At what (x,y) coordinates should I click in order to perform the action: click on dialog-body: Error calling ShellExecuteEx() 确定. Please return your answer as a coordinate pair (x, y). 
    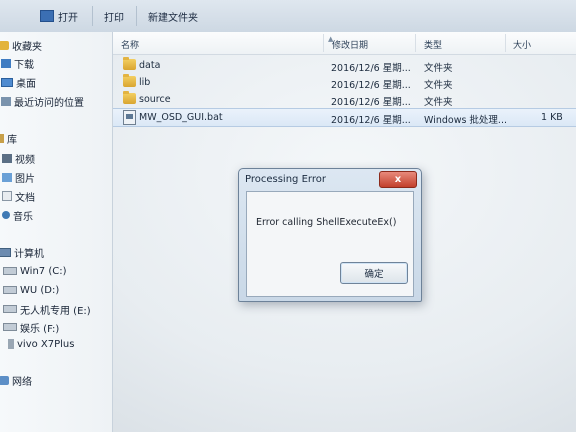
    Looking at the image, I should click on (330, 244).